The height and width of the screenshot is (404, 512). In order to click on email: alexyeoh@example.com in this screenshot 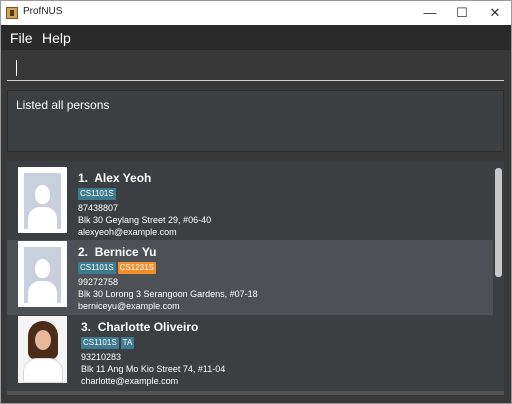, I will do `click(127, 232)`.